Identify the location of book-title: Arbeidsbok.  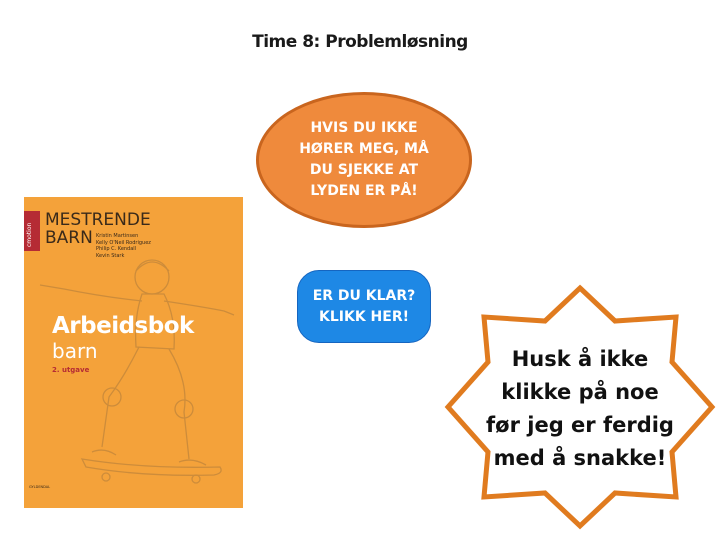
(123, 326).